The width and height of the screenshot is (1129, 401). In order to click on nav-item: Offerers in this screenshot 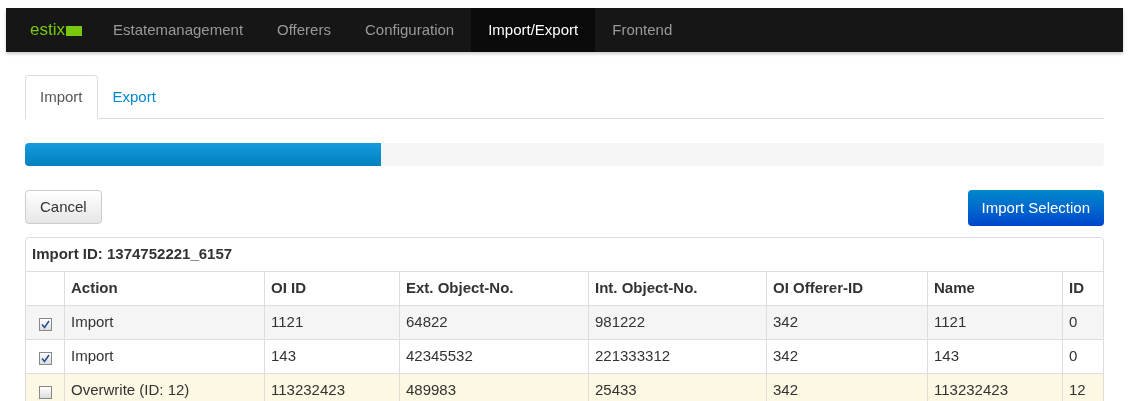, I will do `click(304, 30)`.